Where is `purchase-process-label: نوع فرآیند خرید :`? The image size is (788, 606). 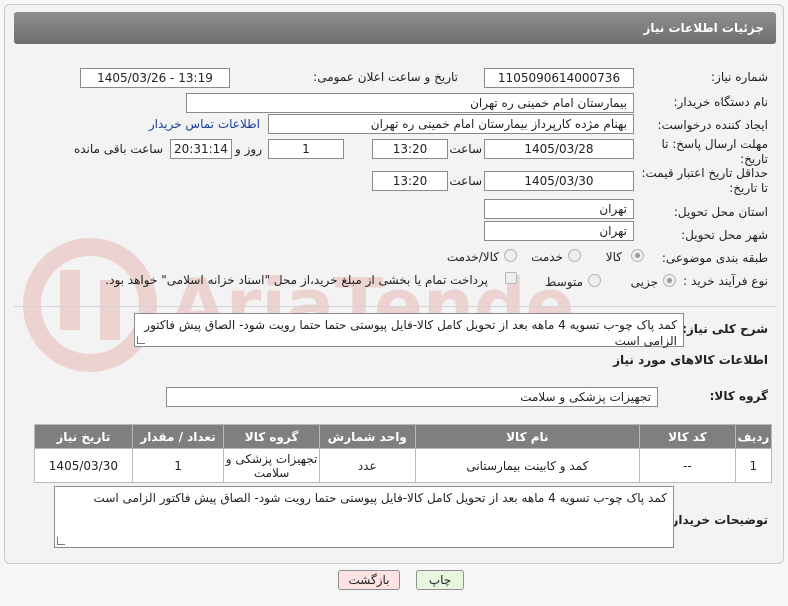 purchase-process-label: نوع فرآیند خرید : is located at coordinates (725, 281).